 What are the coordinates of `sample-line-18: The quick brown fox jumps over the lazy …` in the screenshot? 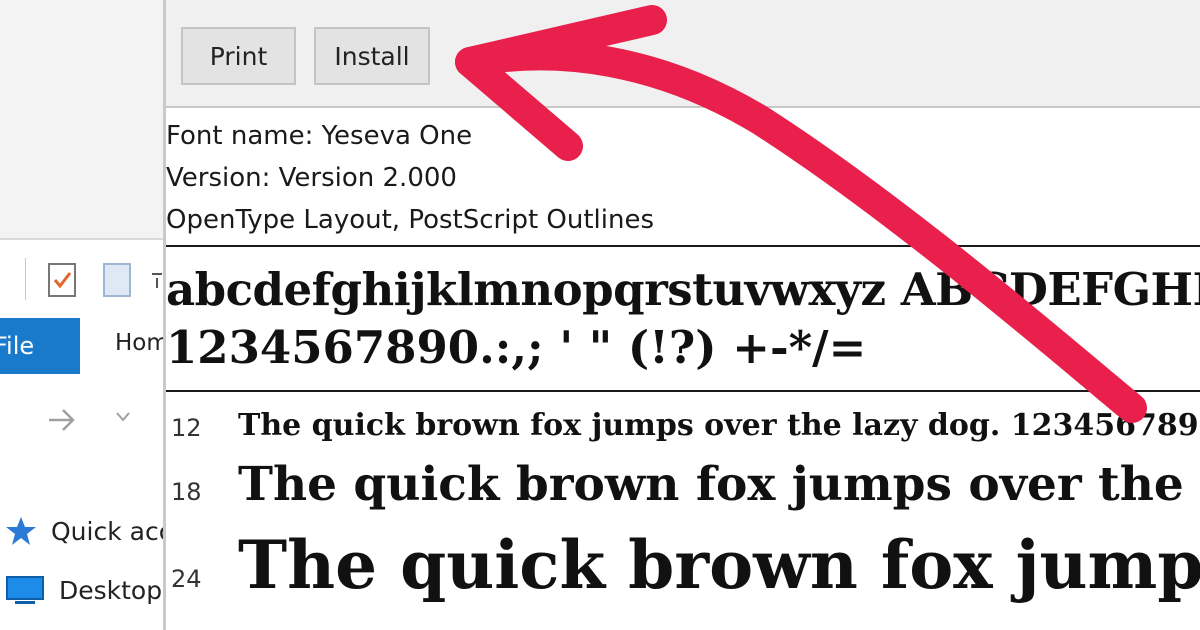 It's located at (719, 484).